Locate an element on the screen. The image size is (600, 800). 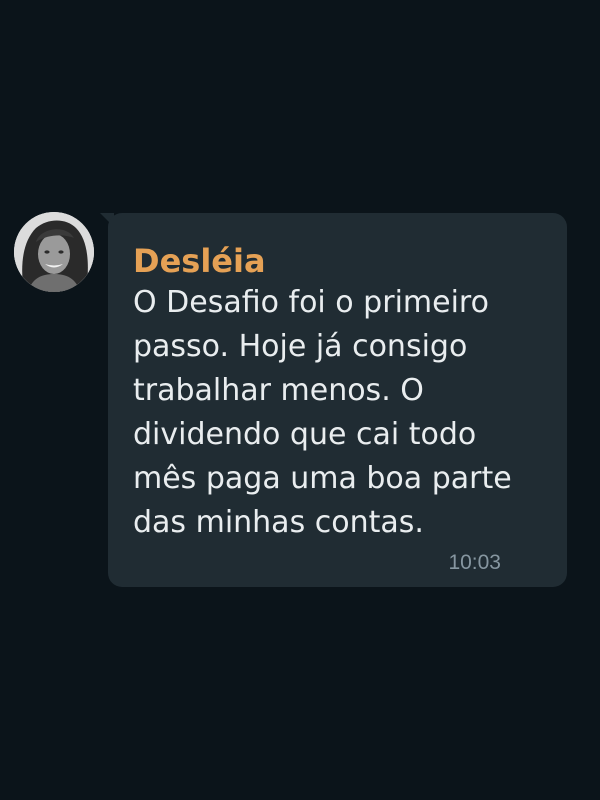
avatar-photo-icon is located at coordinates (54, 252).